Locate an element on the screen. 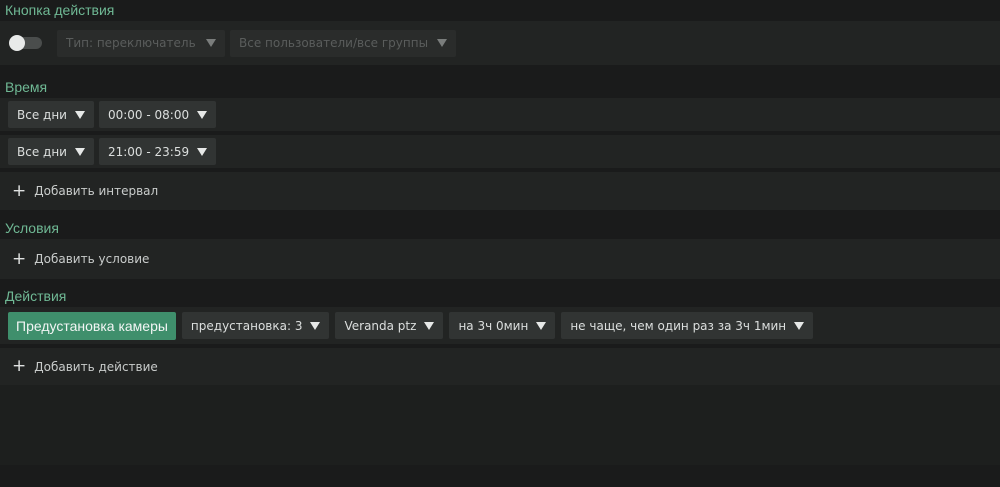  interval-row: Все дни 00:00 - 08:00 is located at coordinates (500, 114).